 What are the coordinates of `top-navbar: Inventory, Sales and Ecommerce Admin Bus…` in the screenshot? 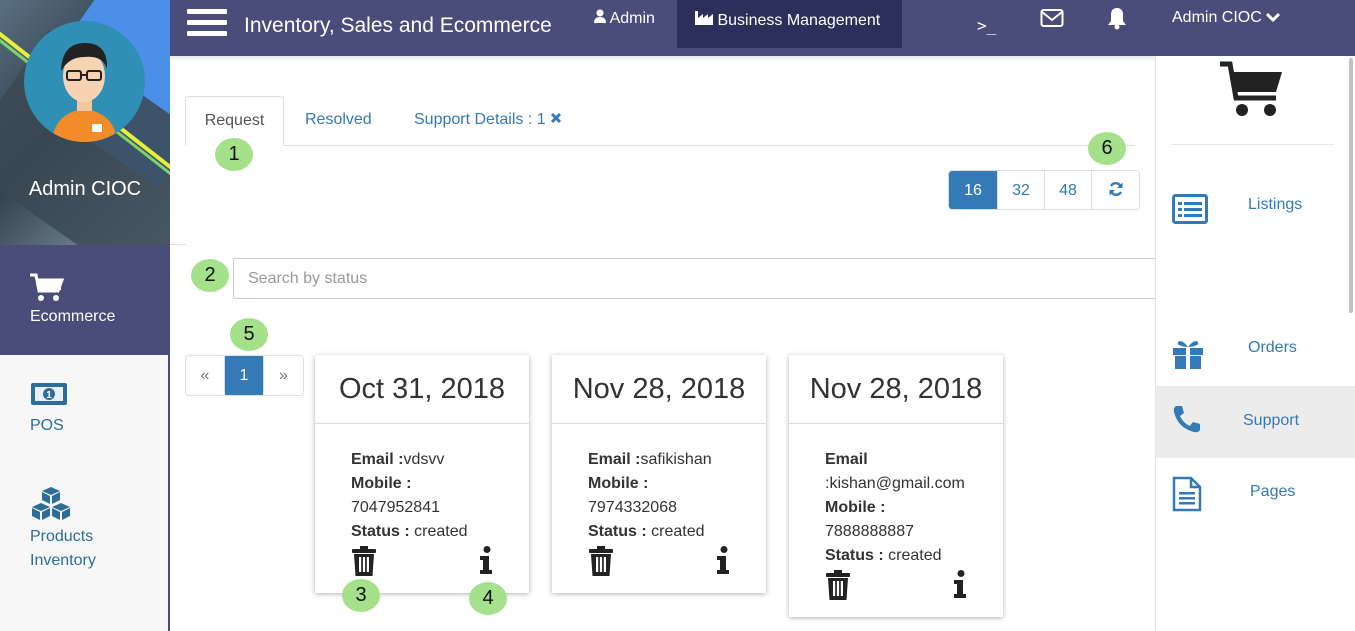 It's located at (762, 28).